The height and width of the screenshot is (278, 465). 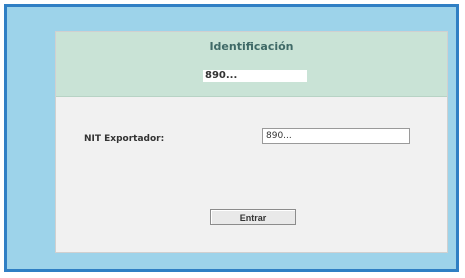 I want to click on header-title: Identificación, so click(x=251, y=46).